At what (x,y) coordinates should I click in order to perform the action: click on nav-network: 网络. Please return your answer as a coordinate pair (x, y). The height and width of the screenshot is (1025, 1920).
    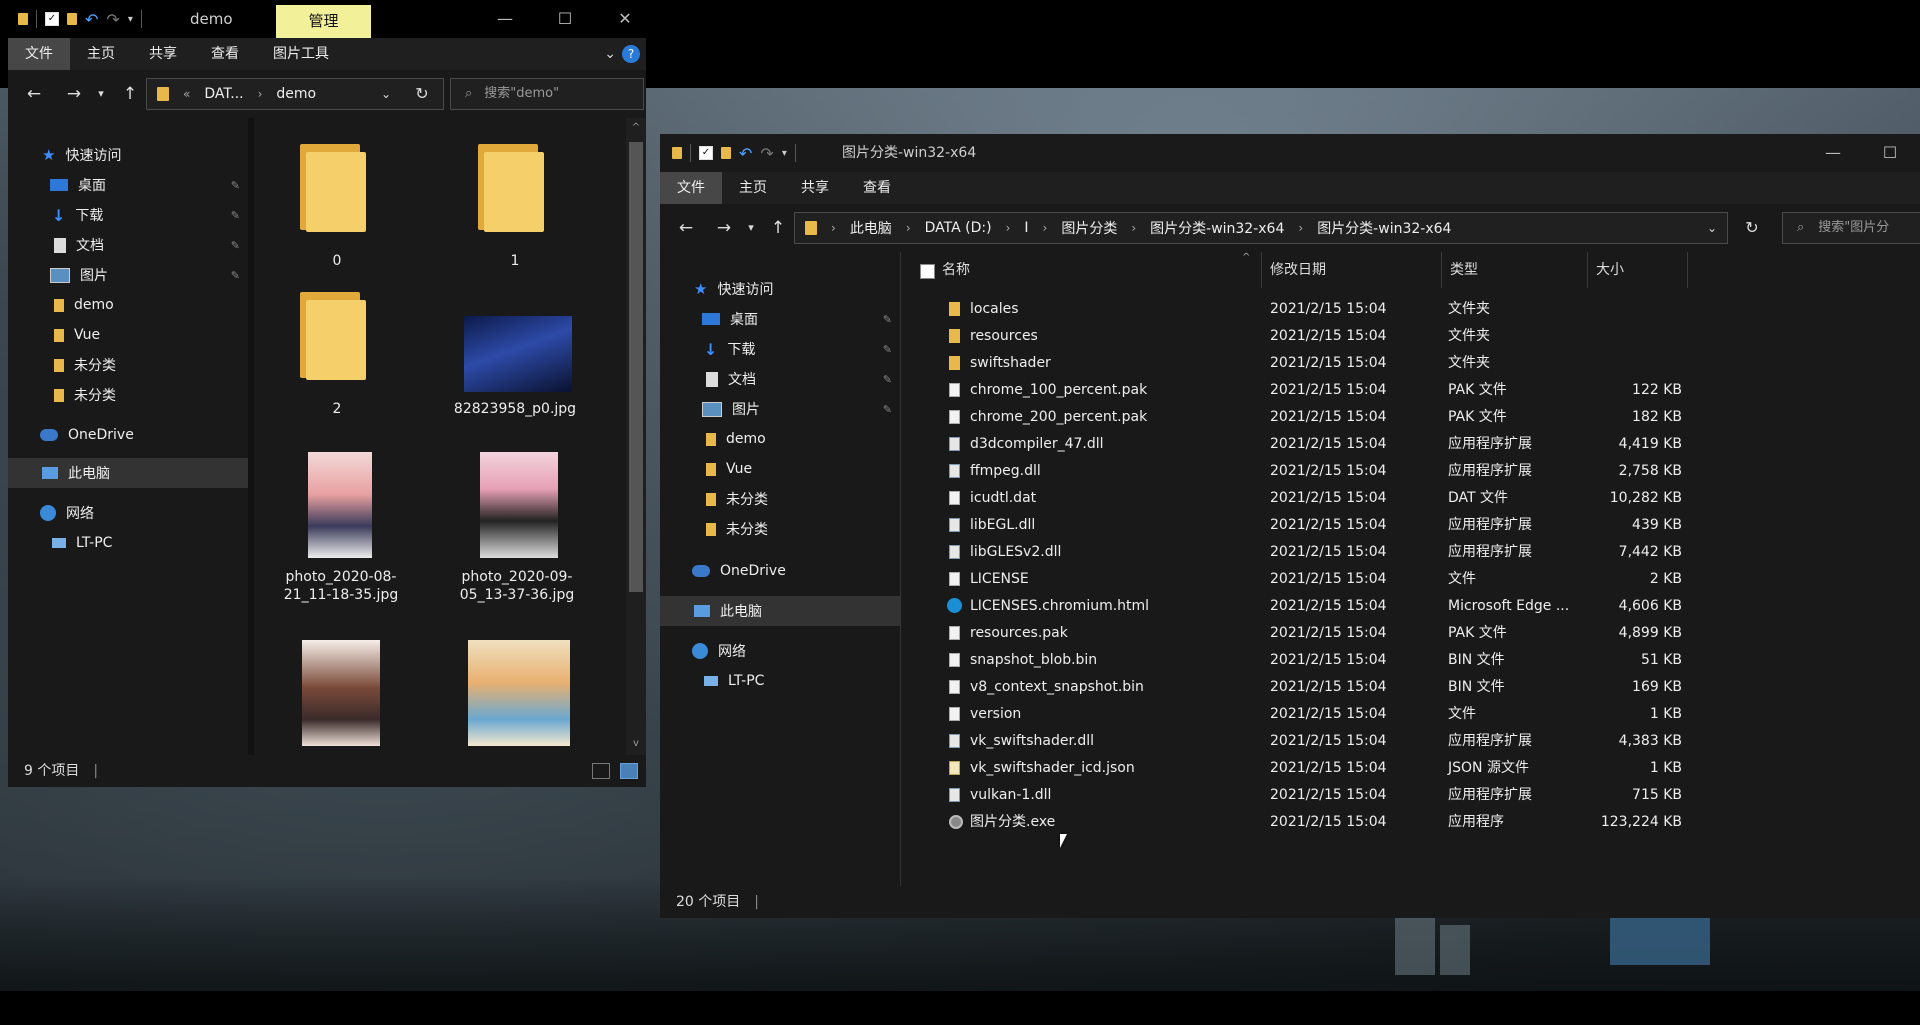
    Looking at the image, I should click on (128, 513).